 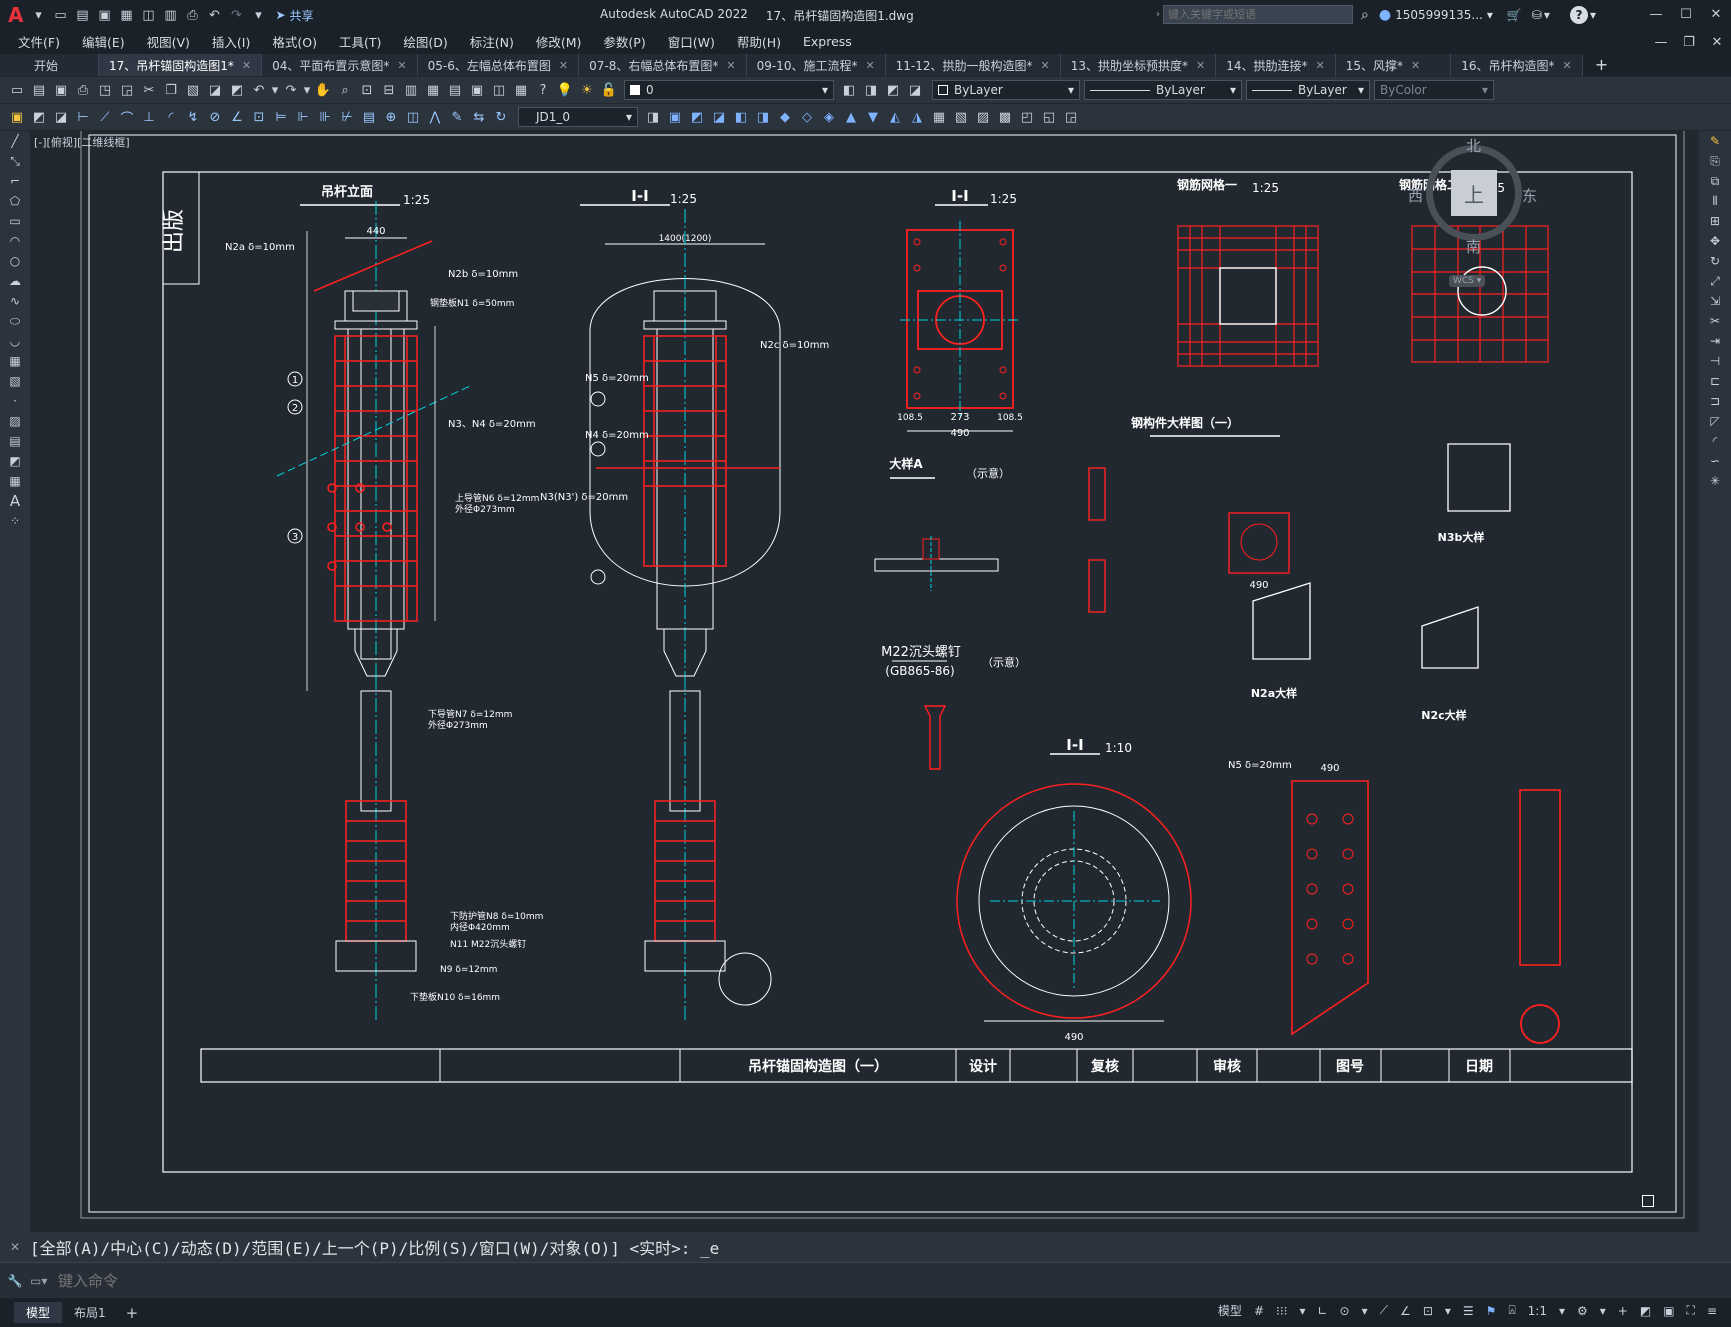 What do you see at coordinates (1428, 1311) in the screenshot?
I see `osnap-icon: ⊡` at bounding box center [1428, 1311].